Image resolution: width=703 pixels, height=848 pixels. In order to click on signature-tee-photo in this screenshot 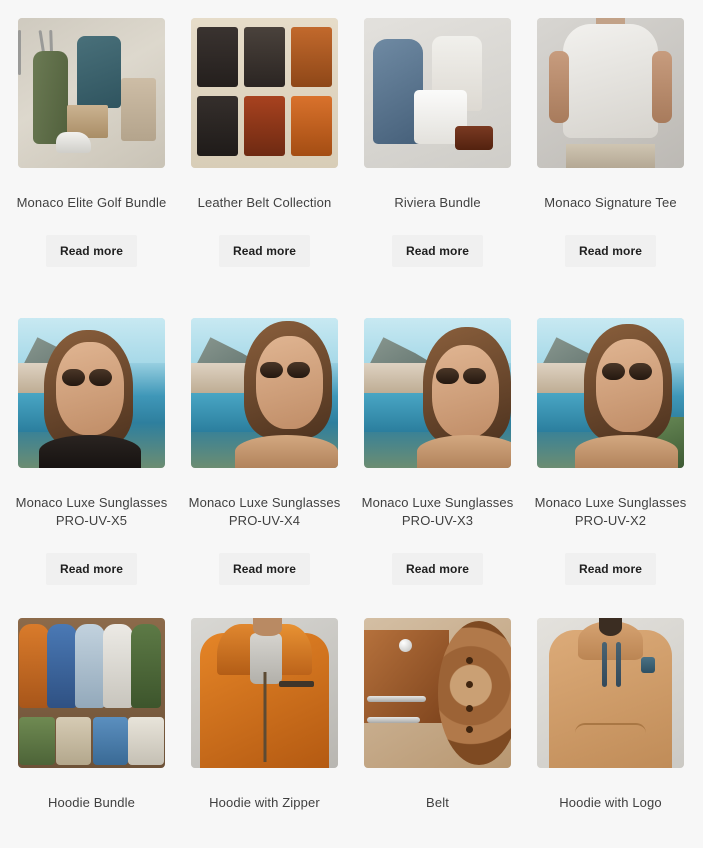, I will do `click(610, 93)`.